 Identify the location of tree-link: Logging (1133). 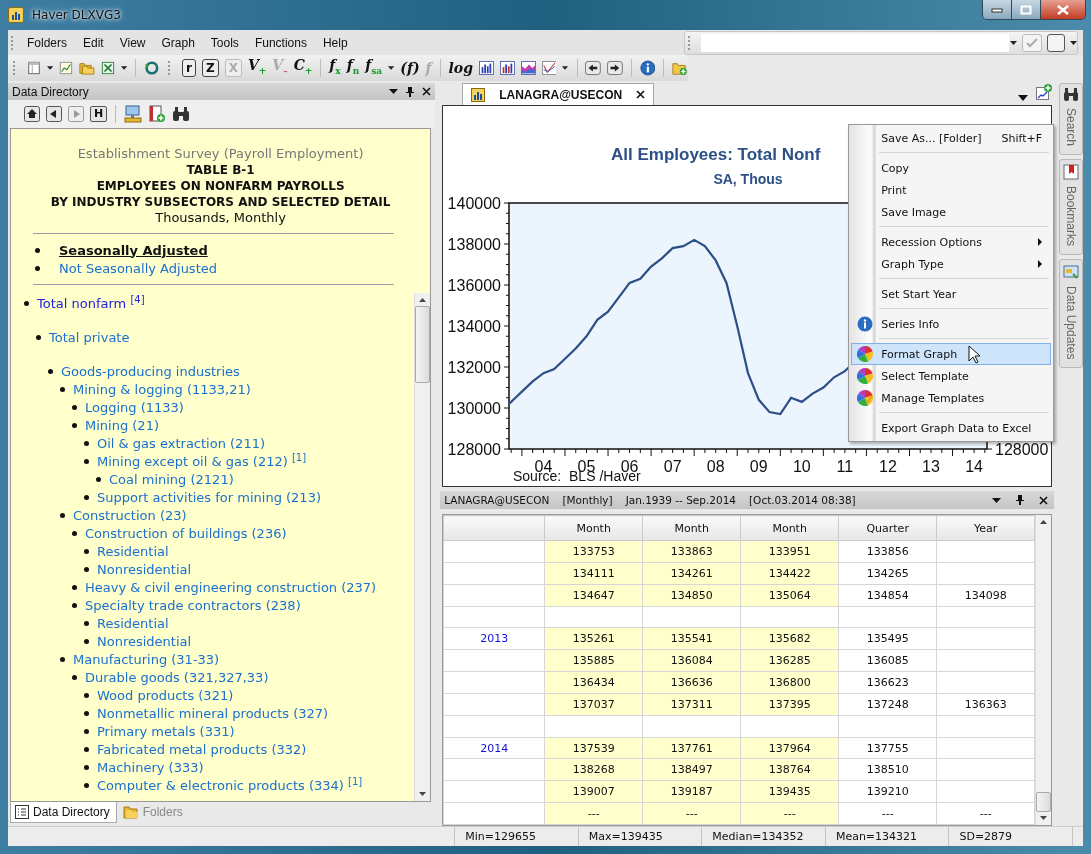
(134, 407).